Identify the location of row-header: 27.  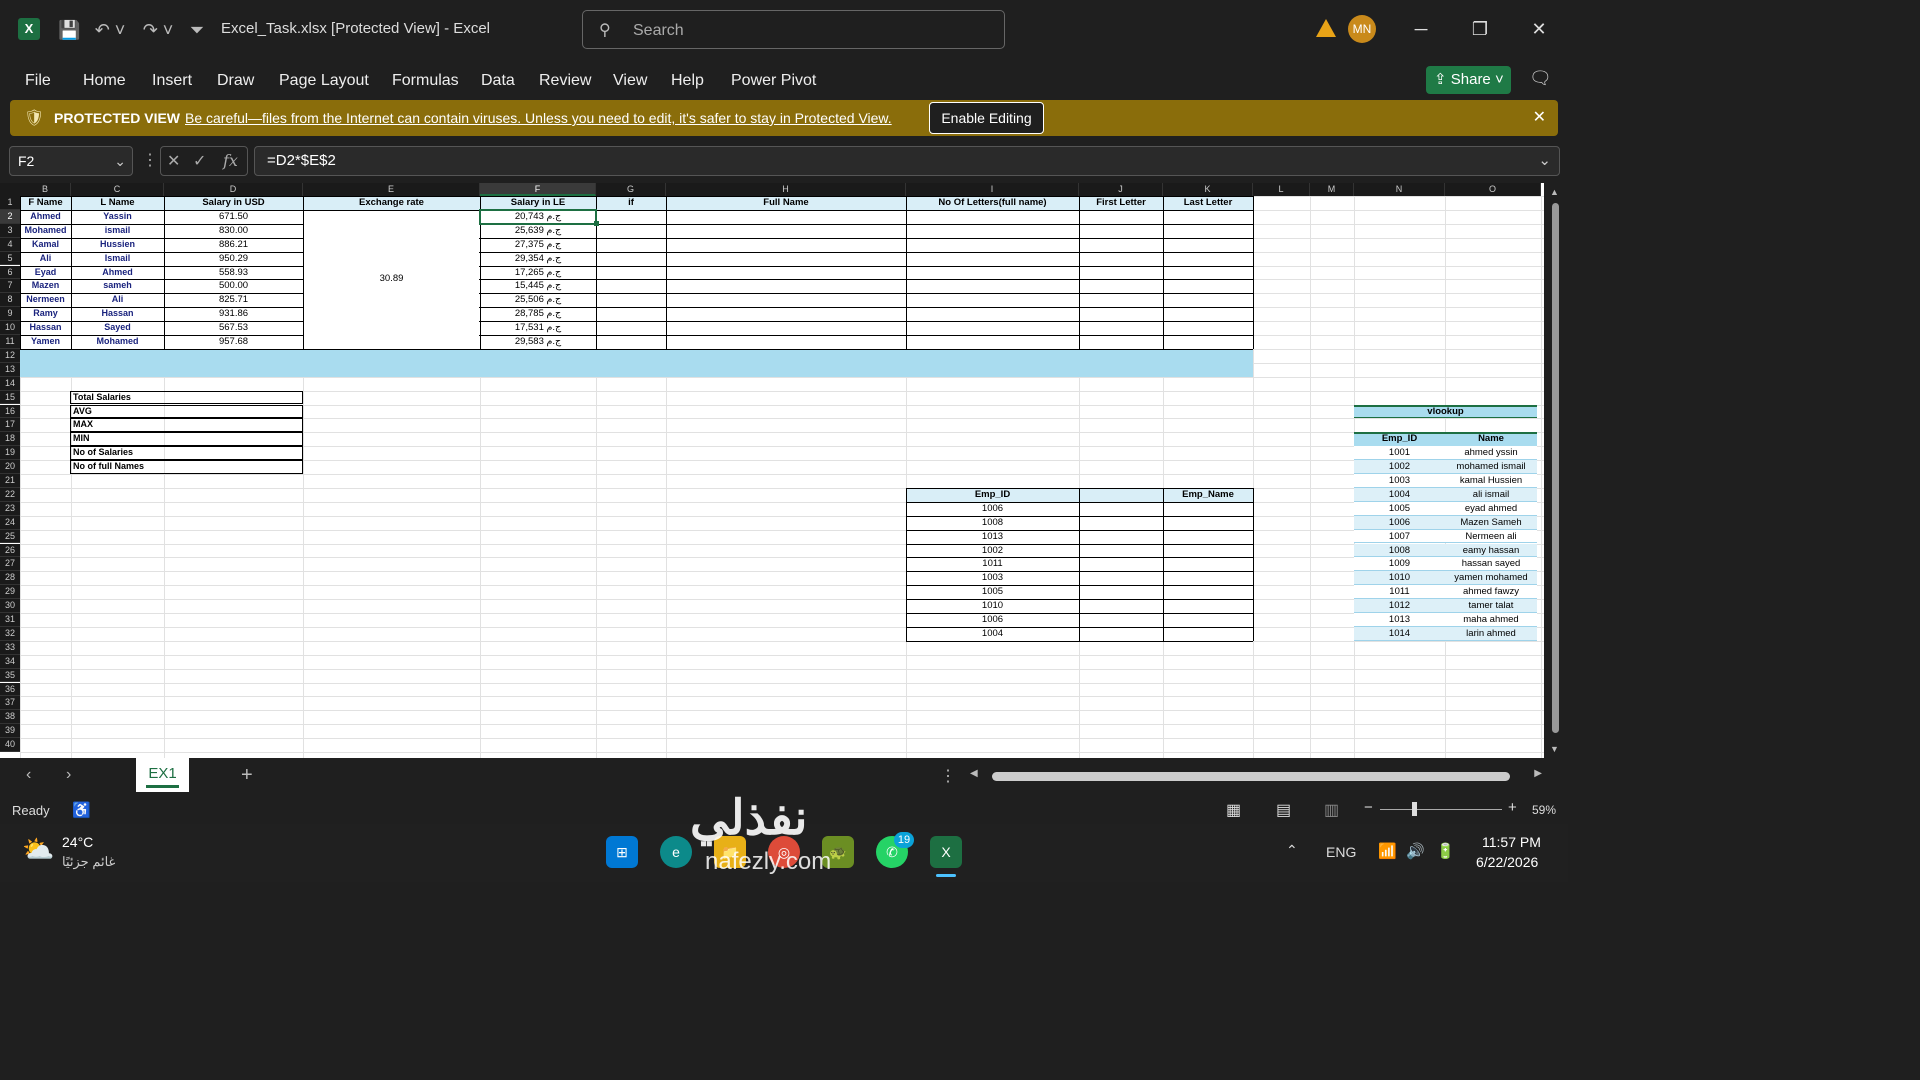
(10, 564).